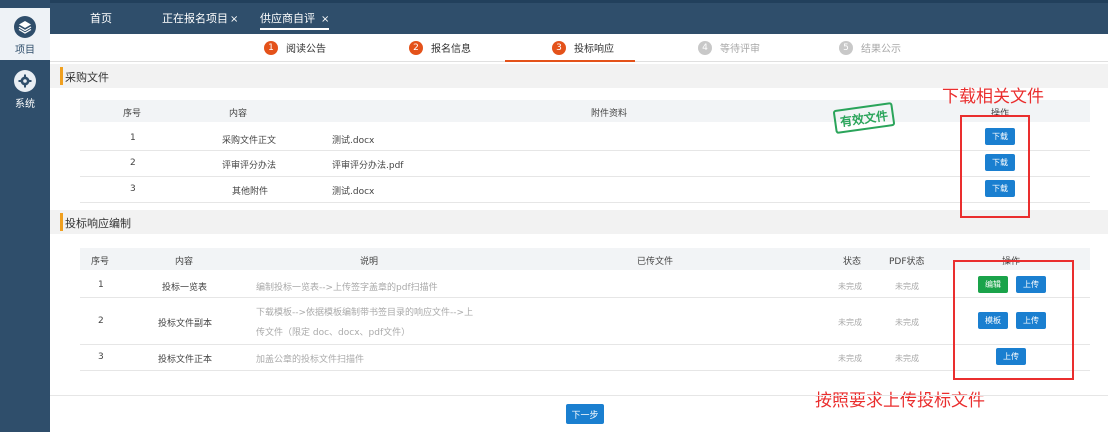  What do you see at coordinates (451, 49) in the screenshot?
I see `step-label: 报名信息` at bounding box center [451, 49].